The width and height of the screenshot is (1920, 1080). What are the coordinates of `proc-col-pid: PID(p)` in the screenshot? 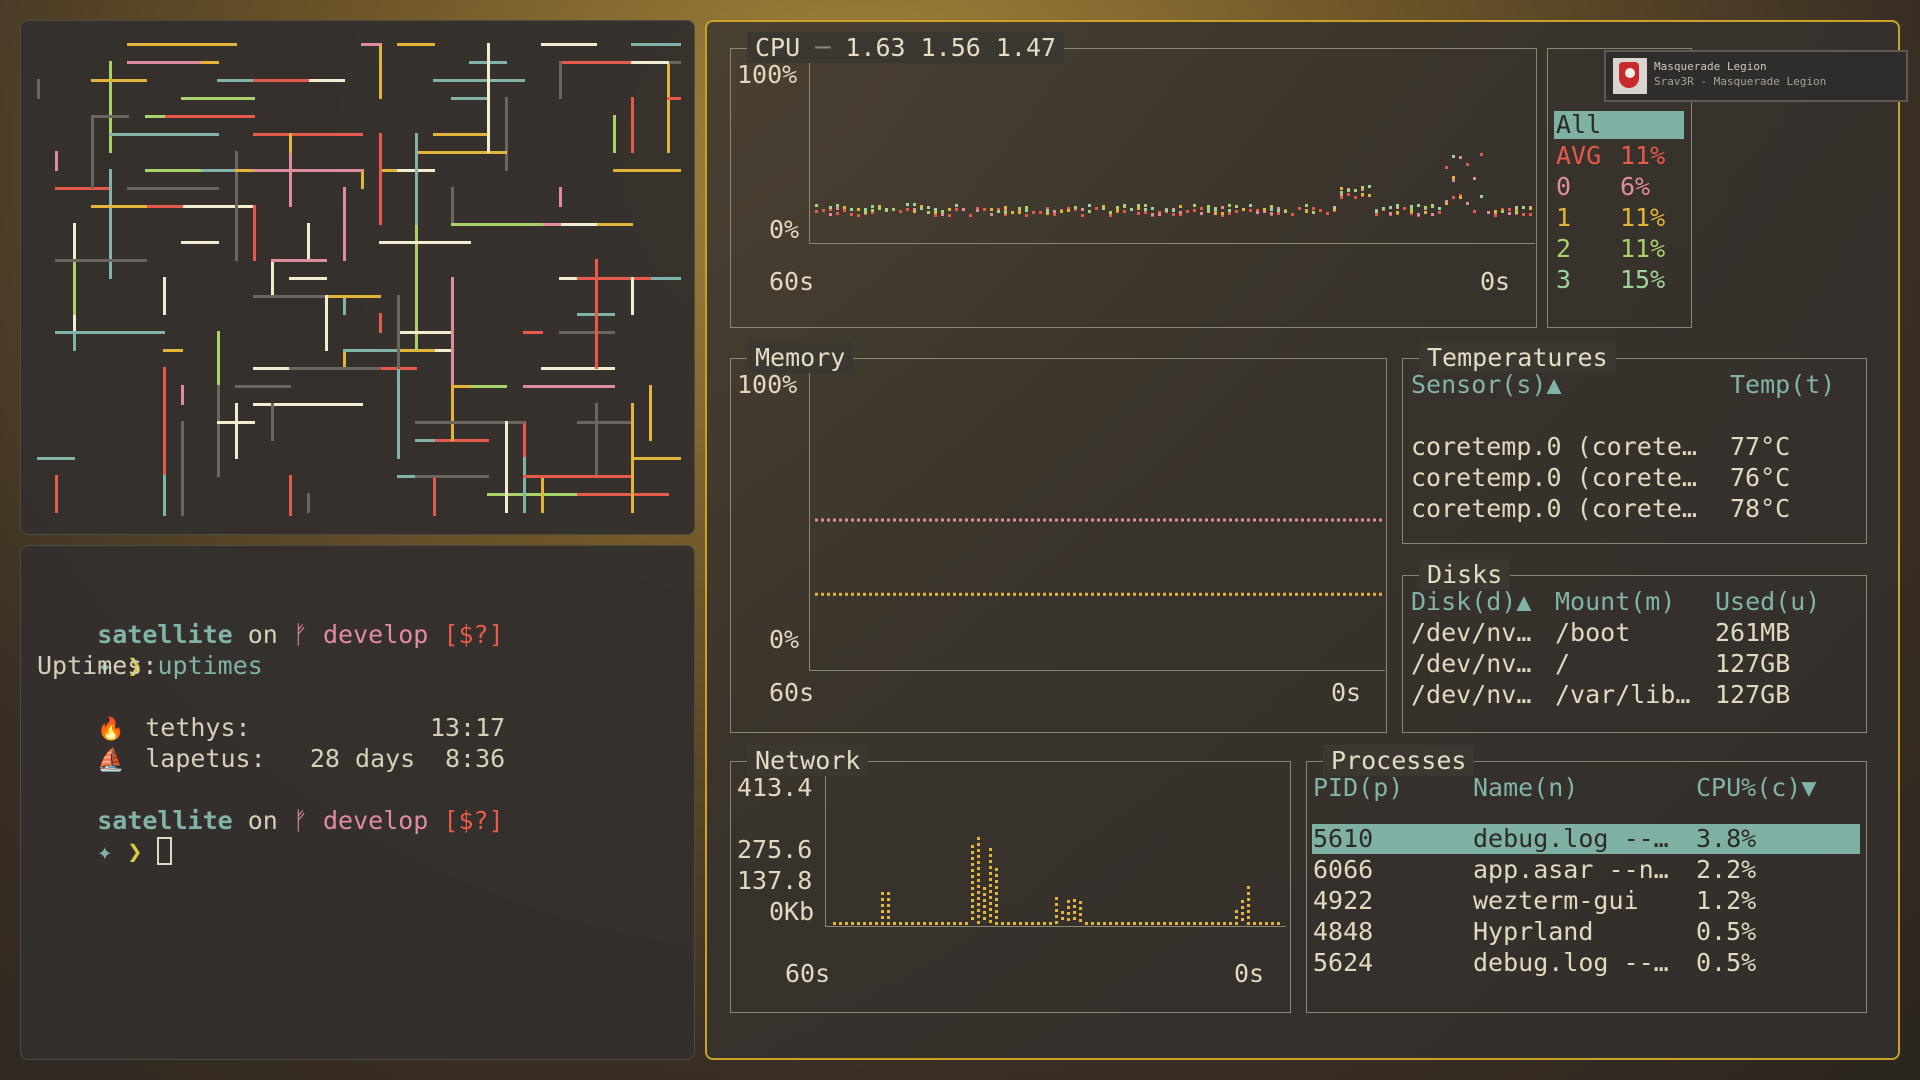 It's located at (1358, 787).